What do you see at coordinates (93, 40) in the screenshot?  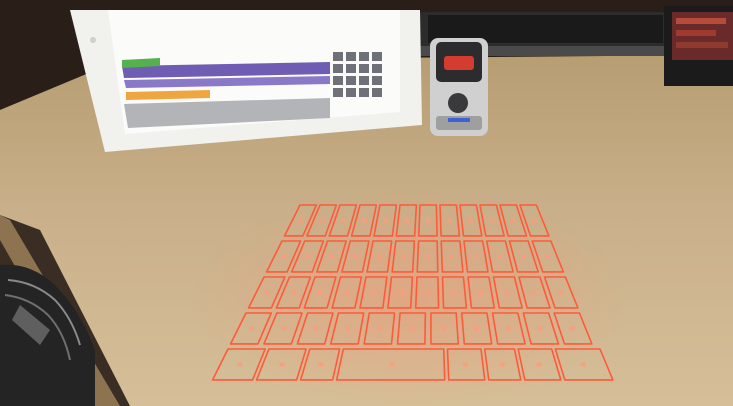 I see `tablet-camera` at bounding box center [93, 40].